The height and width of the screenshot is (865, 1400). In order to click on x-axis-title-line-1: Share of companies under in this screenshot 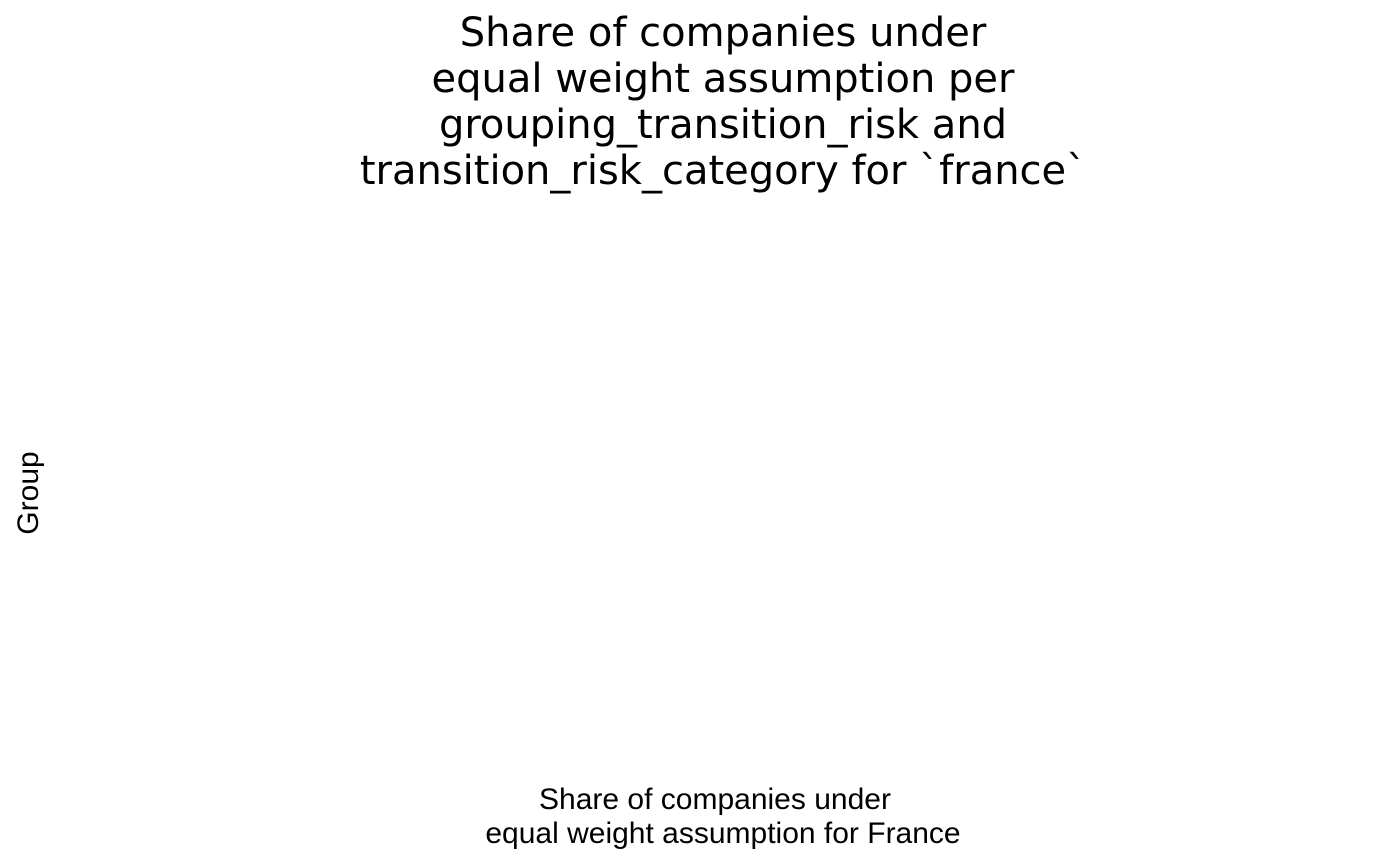, I will do `click(715, 799)`.